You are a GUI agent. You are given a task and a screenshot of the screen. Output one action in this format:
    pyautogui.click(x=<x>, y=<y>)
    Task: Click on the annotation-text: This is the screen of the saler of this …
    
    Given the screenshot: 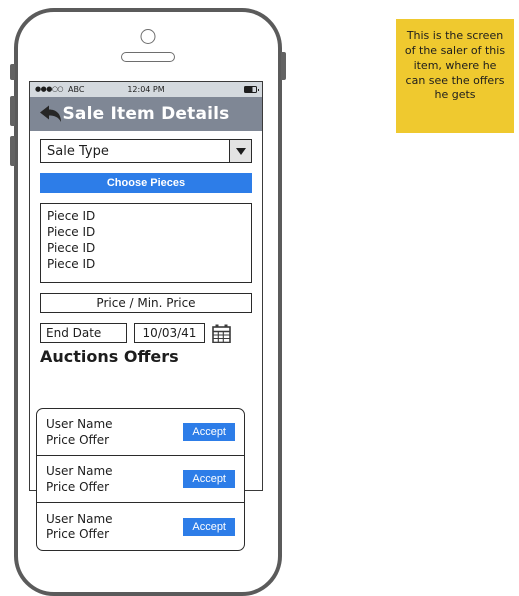 What is the action you would take?
    pyautogui.click(x=455, y=65)
    